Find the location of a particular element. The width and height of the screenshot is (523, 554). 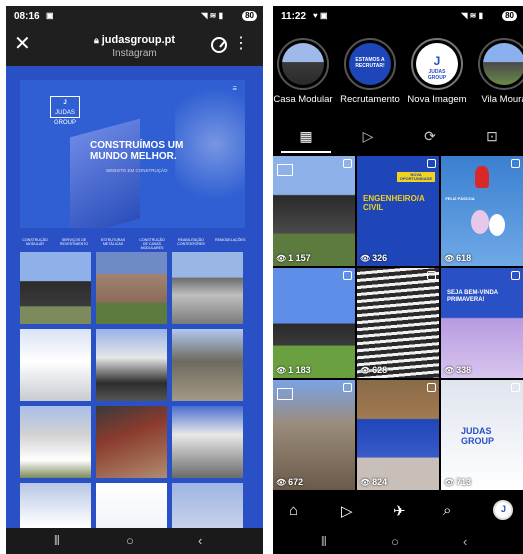

home-icon: ⌂ is located at coordinates (293, 510).